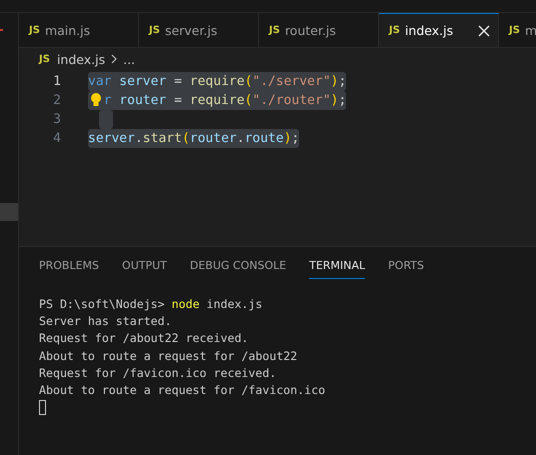 The height and width of the screenshot is (455, 536). What do you see at coordinates (158, 373) in the screenshot?
I see `terminal-line: Request for /favicon.ico received.` at bounding box center [158, 373].